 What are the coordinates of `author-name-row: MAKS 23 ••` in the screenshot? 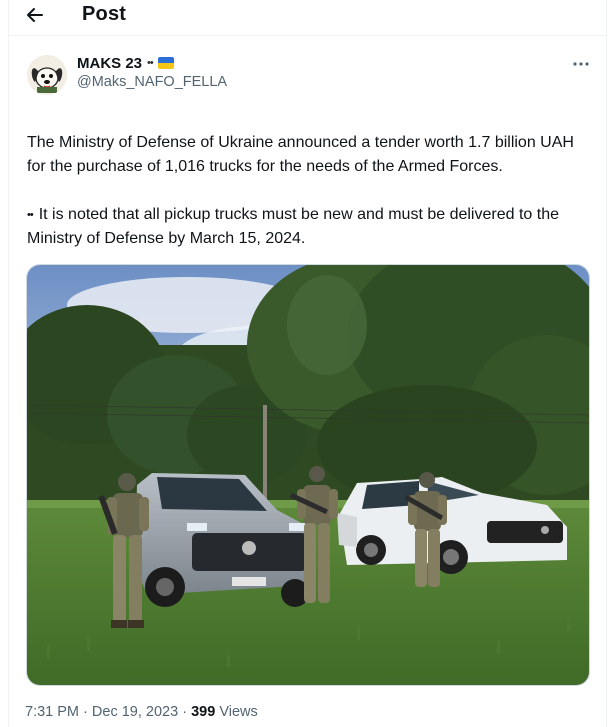 It's located at (125, 63).